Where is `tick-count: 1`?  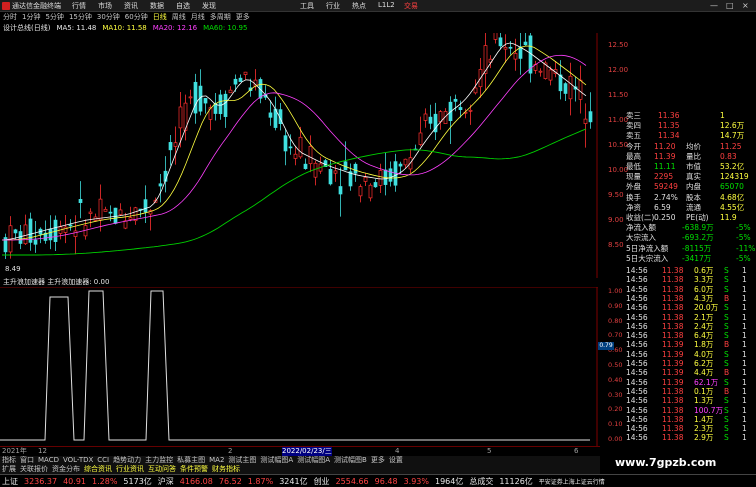 tick-count: 1 is located at coordinates (744, 289).